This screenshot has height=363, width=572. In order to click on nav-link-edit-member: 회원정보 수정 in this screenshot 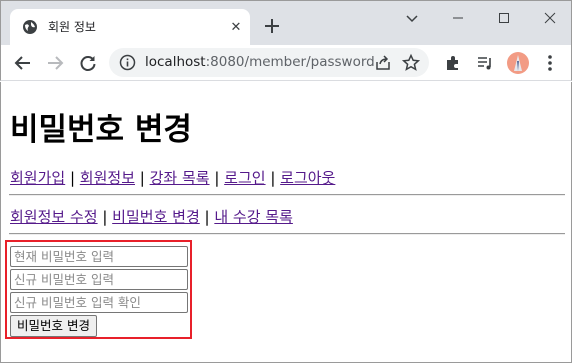, I will do `click(54, 217)`.